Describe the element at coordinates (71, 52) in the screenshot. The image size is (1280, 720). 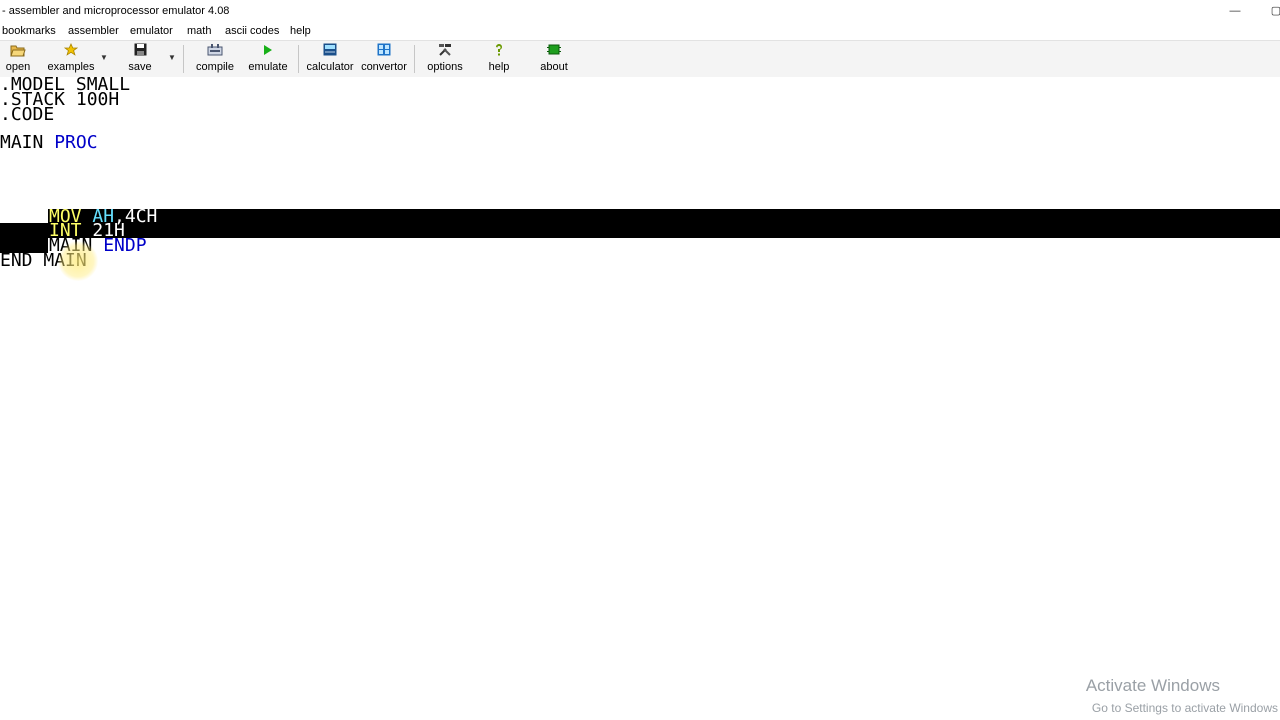
I see `star-icon` at that location.